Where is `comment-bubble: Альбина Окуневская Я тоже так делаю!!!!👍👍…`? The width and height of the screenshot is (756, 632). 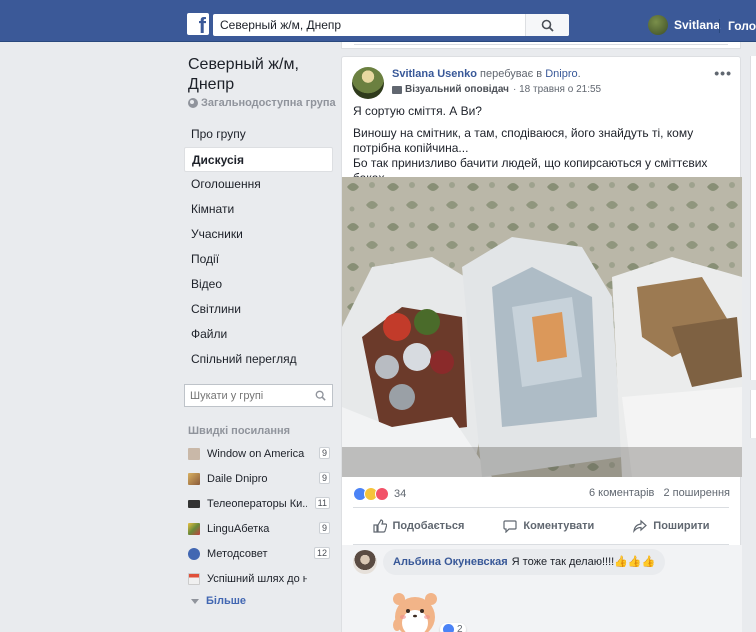
comment-bubble: Альбина Окуневская Я тоже так делаю!!!!👍👍… is located at coordinates (524, 562).